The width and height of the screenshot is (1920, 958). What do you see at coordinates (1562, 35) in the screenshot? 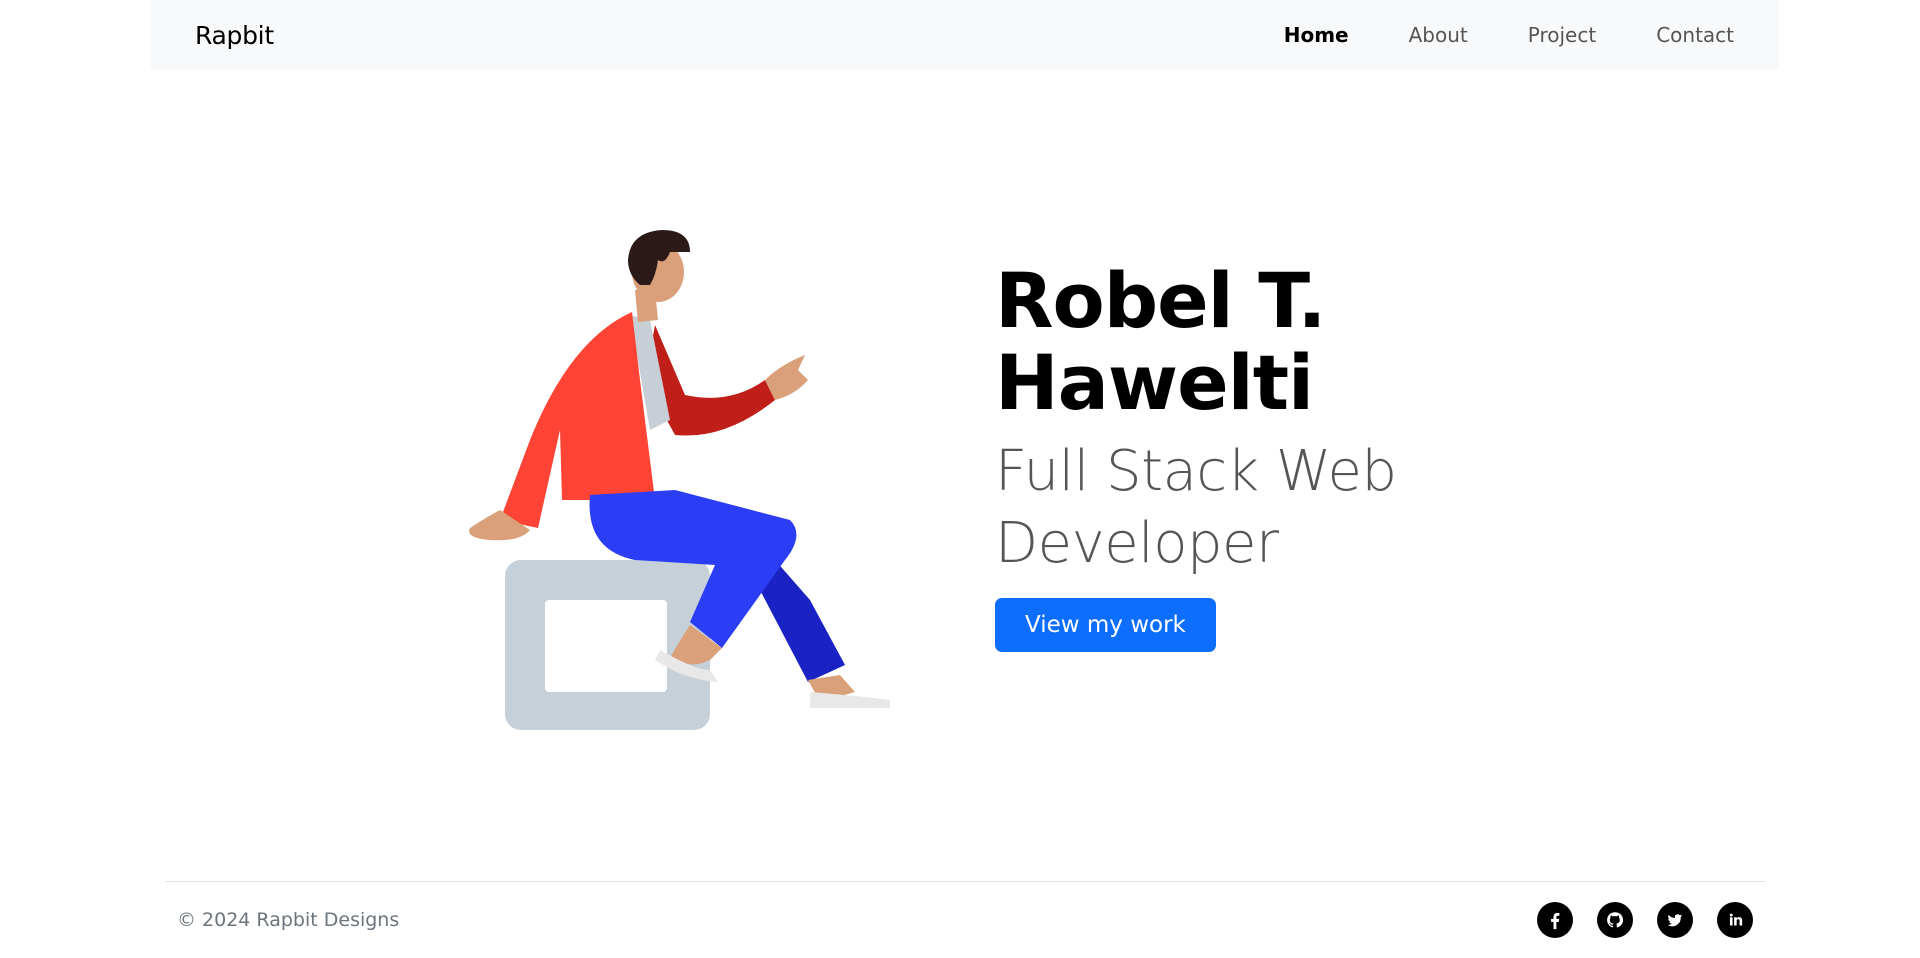
I see `nav-link-project: Project` at bounding box center [1562, 35].